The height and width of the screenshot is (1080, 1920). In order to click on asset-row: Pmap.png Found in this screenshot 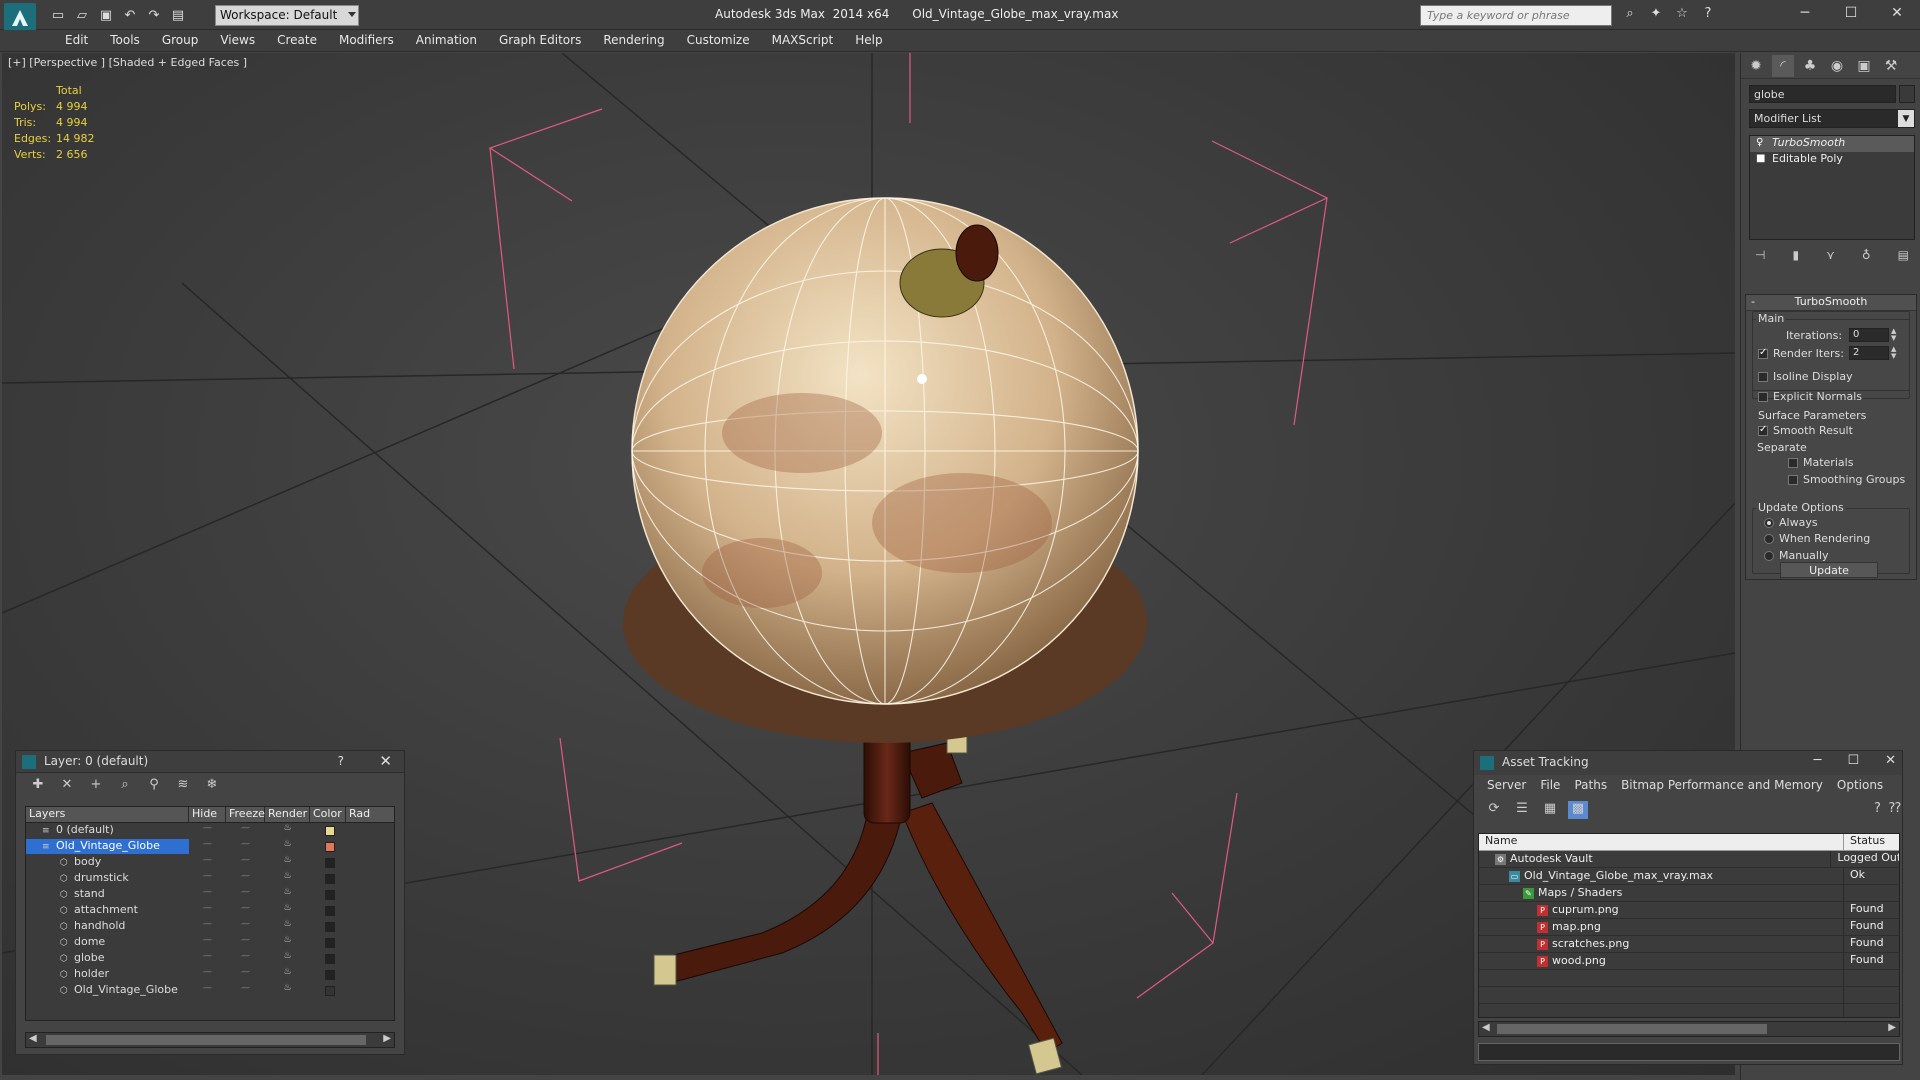, I will do `click(1689, 927)`.